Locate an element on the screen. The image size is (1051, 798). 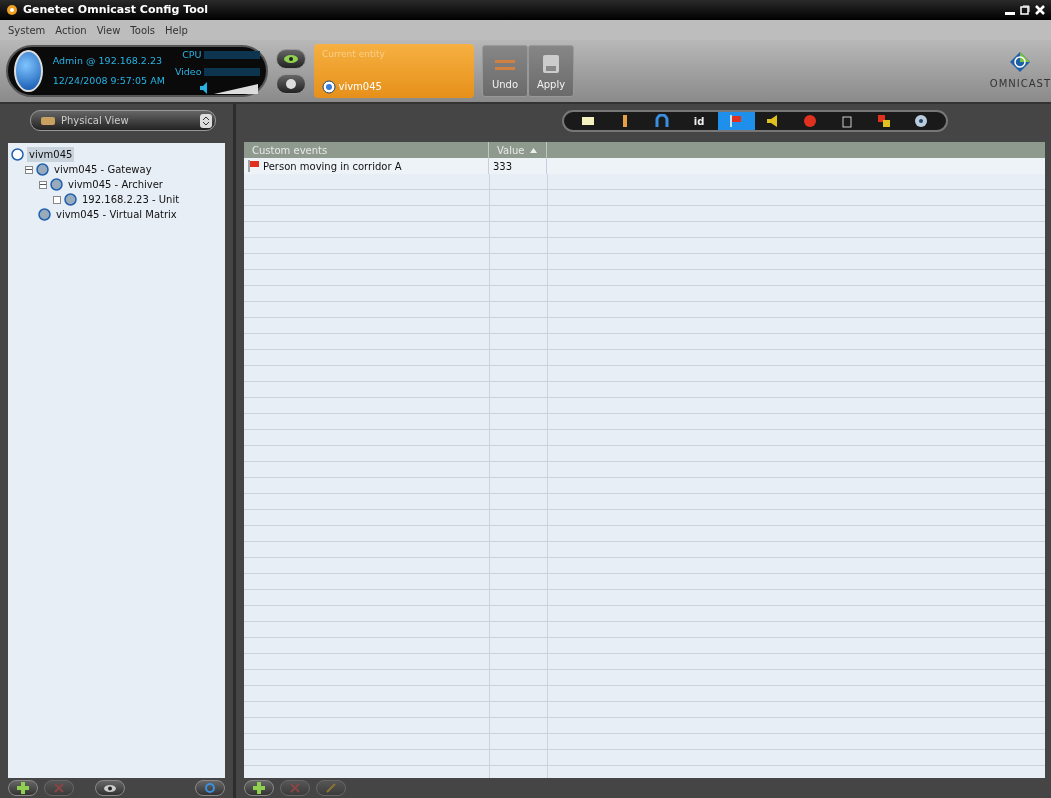
cpu-label: CPU is located at coordinates (192, 55).